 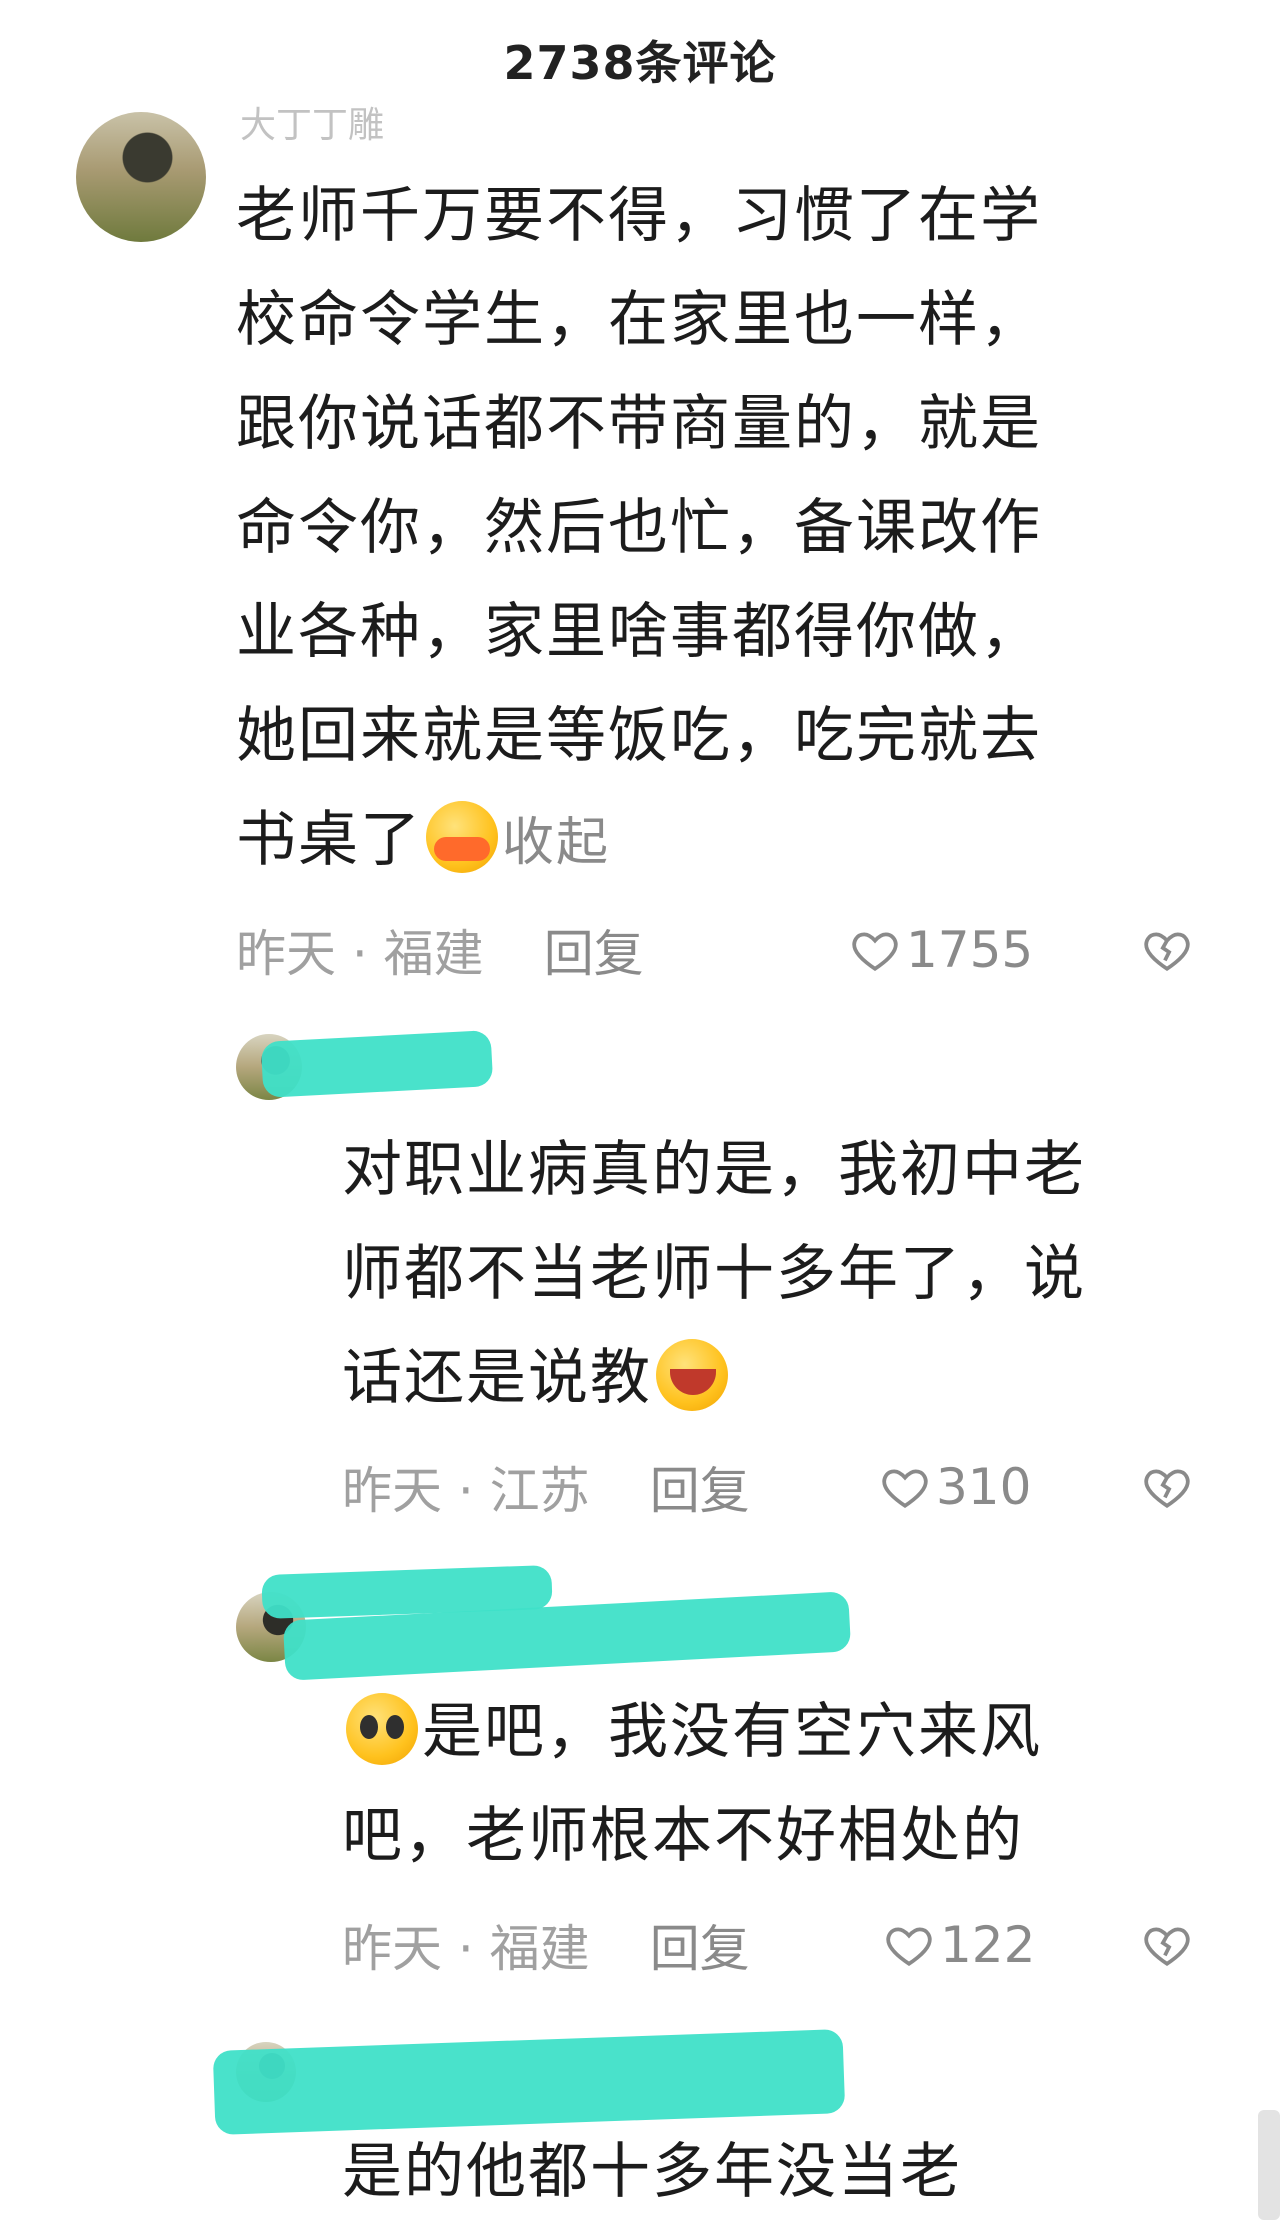 I want to click on like-button: 1755, so click(x=941, y=950).